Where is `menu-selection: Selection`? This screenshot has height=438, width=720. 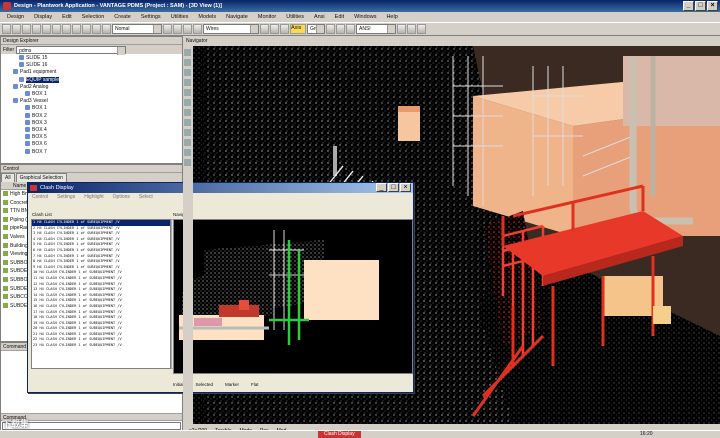 menu-selection: Selection is located at coordinates (93, 17).